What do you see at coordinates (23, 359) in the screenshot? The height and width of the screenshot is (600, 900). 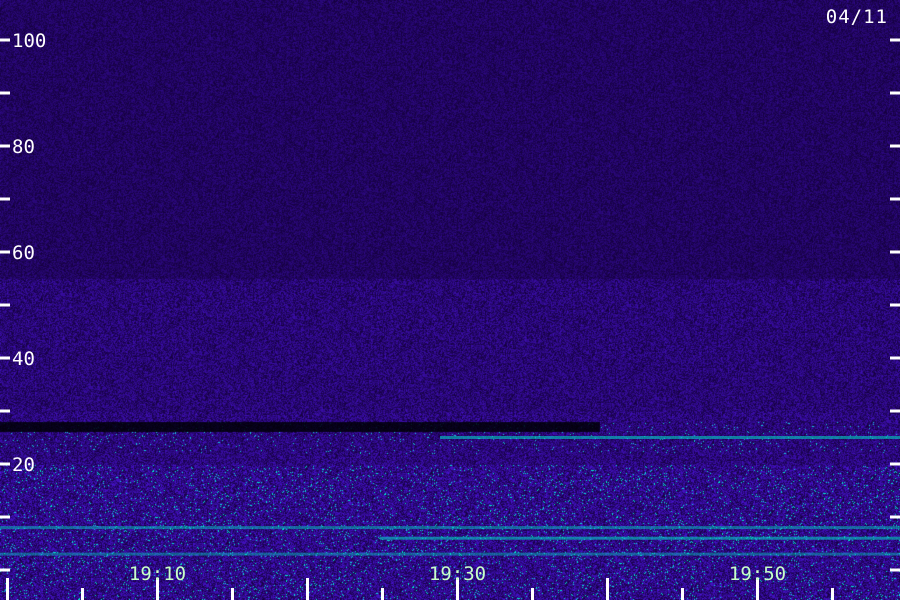 I see `y-tick-label: 40` at bounding box center [23, 359].